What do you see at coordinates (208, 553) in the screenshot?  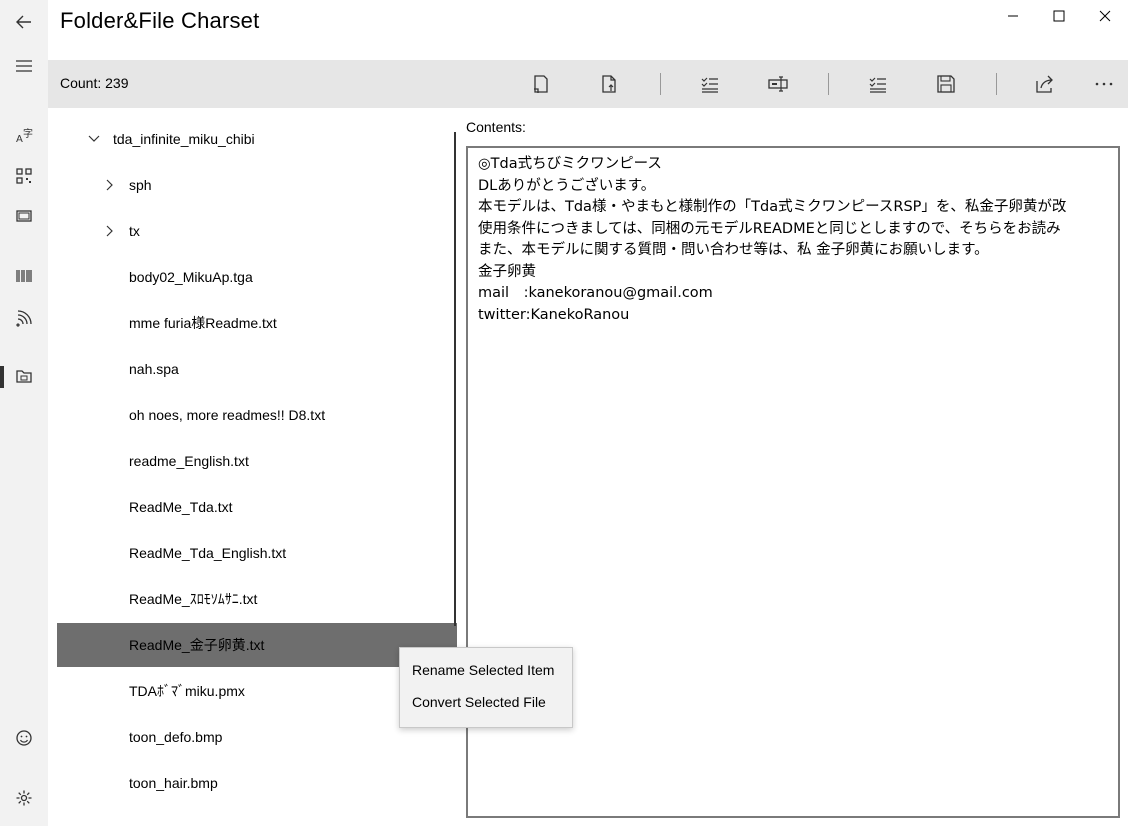 I see `tree-node-label: ReadMe_Tda_English.txt` at bounding box center [208, 553].